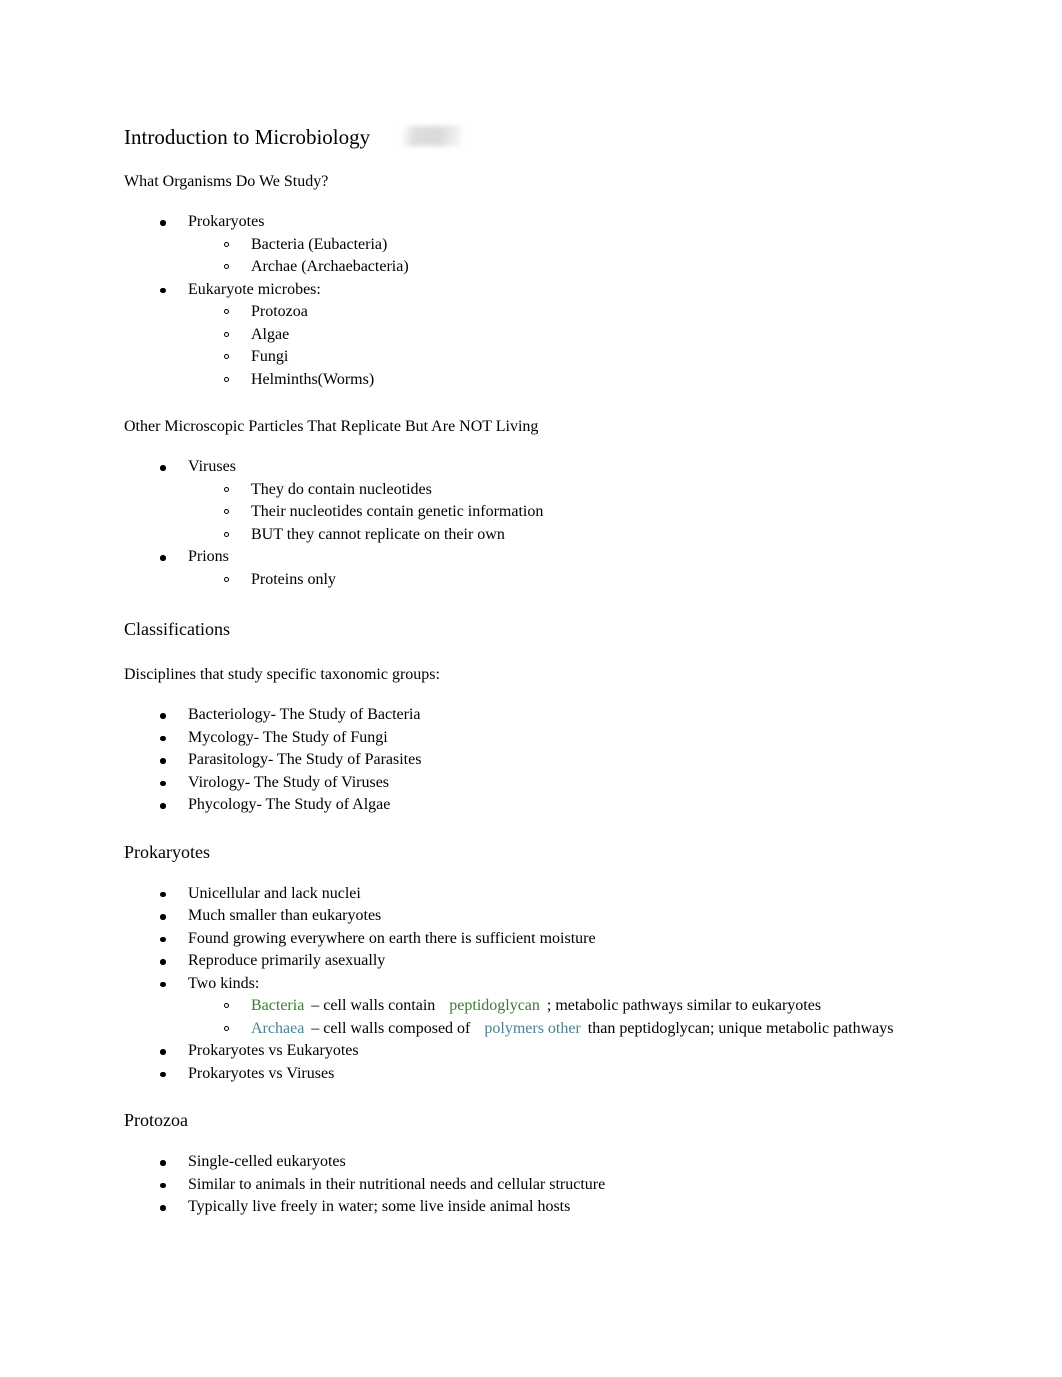  What do you see at coordinates (285, 915) in the screenshot?
I see `list-item-label: Much smaller than eukaryotes` at bounding box center [285, 915].